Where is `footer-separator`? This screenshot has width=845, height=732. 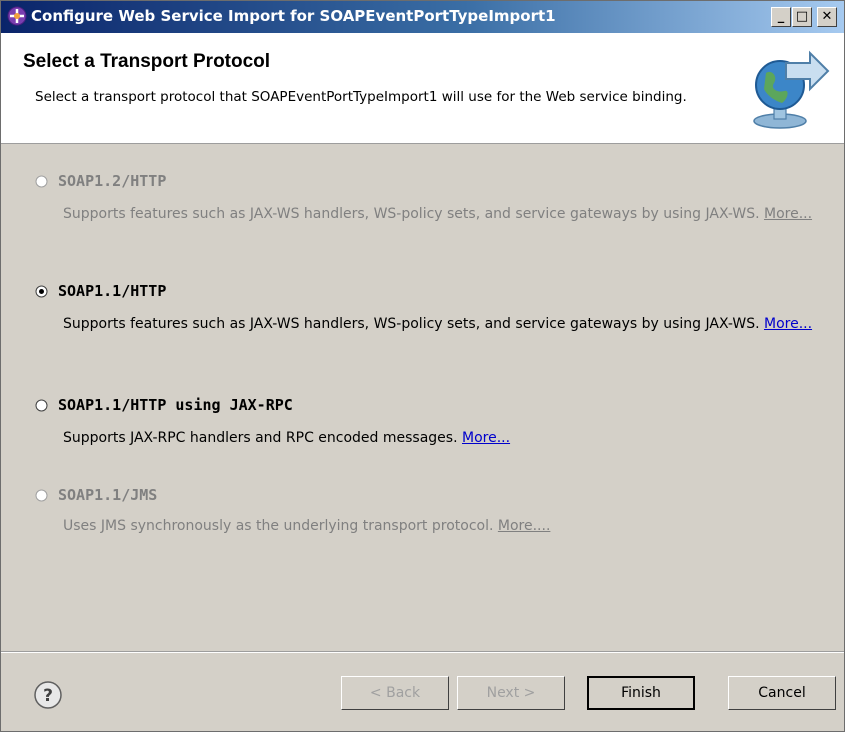 footer-separator is located at coordinates (422, 652).